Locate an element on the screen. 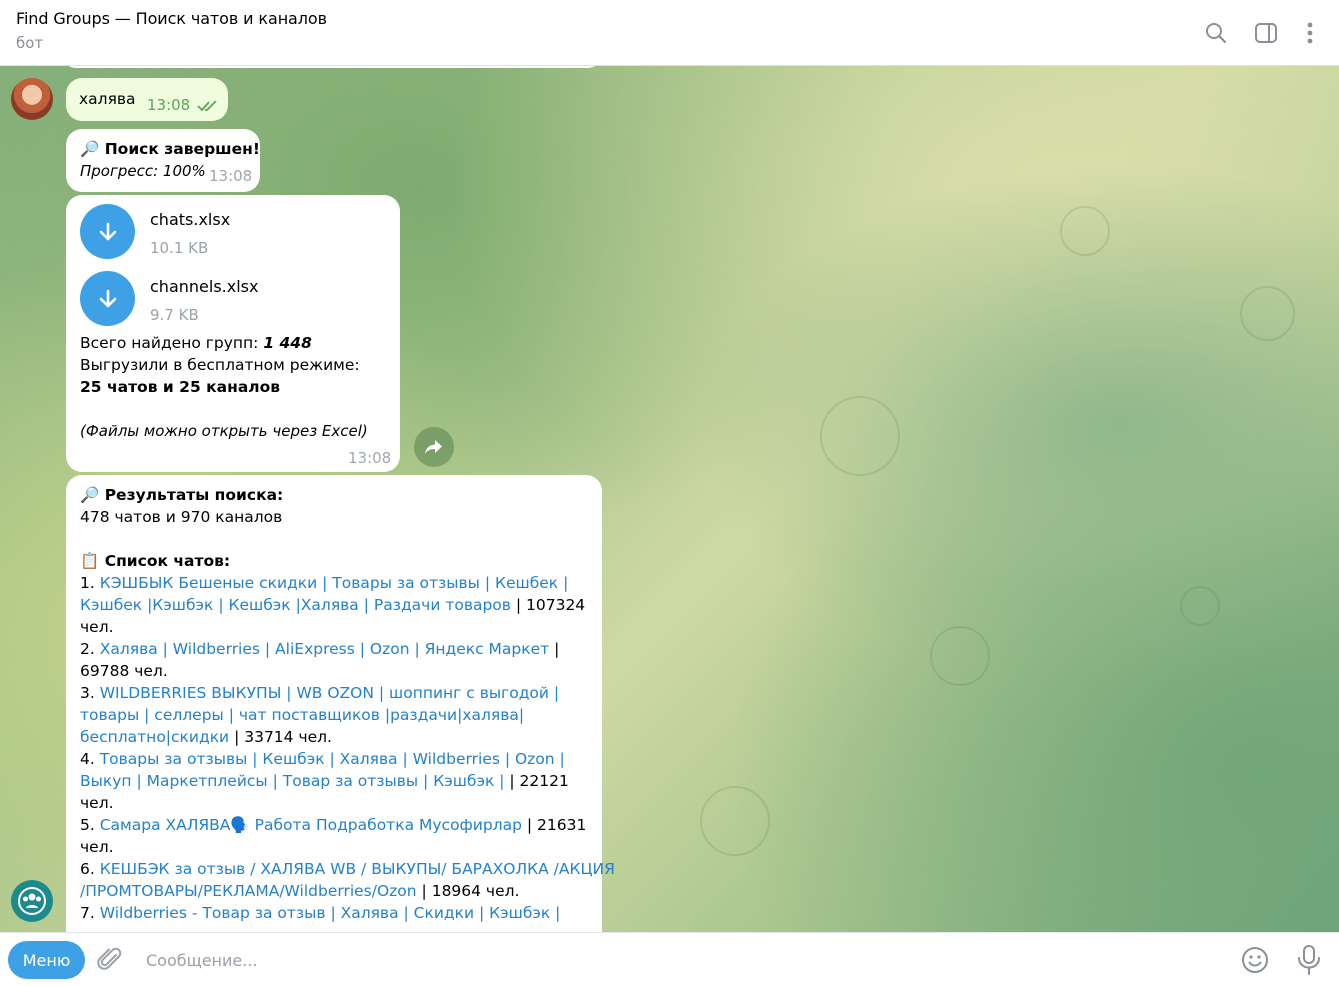 The width and height of the screenshot is (1339, 986). chat-list-title: 📋 Список чатов: is located at coordinates (155, 561).